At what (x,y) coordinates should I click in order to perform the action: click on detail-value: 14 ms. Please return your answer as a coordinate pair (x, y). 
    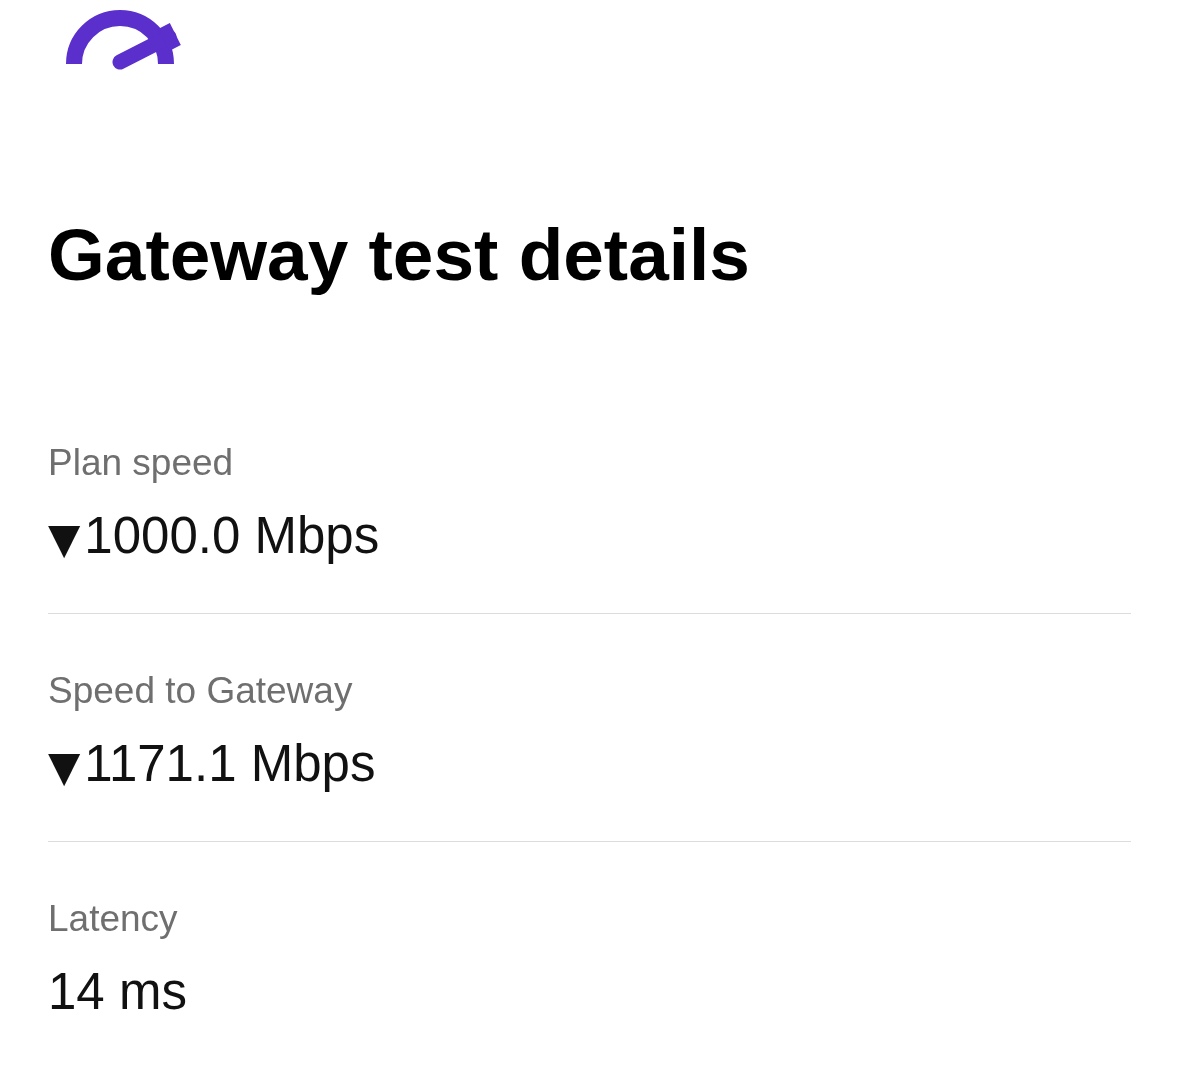
    Looking at the image, I should click on (117, 992).